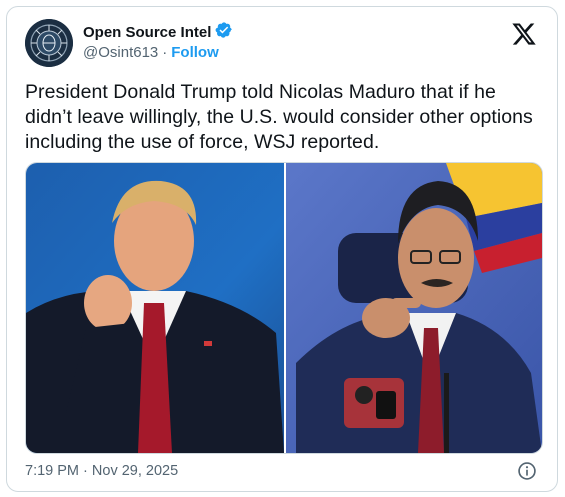 This screenshot has height=497, width=565. What do you see at coordinates (120, 52) in the screenshot?
I see `author-handle: @Osint613` at bounding box center [120, 52].